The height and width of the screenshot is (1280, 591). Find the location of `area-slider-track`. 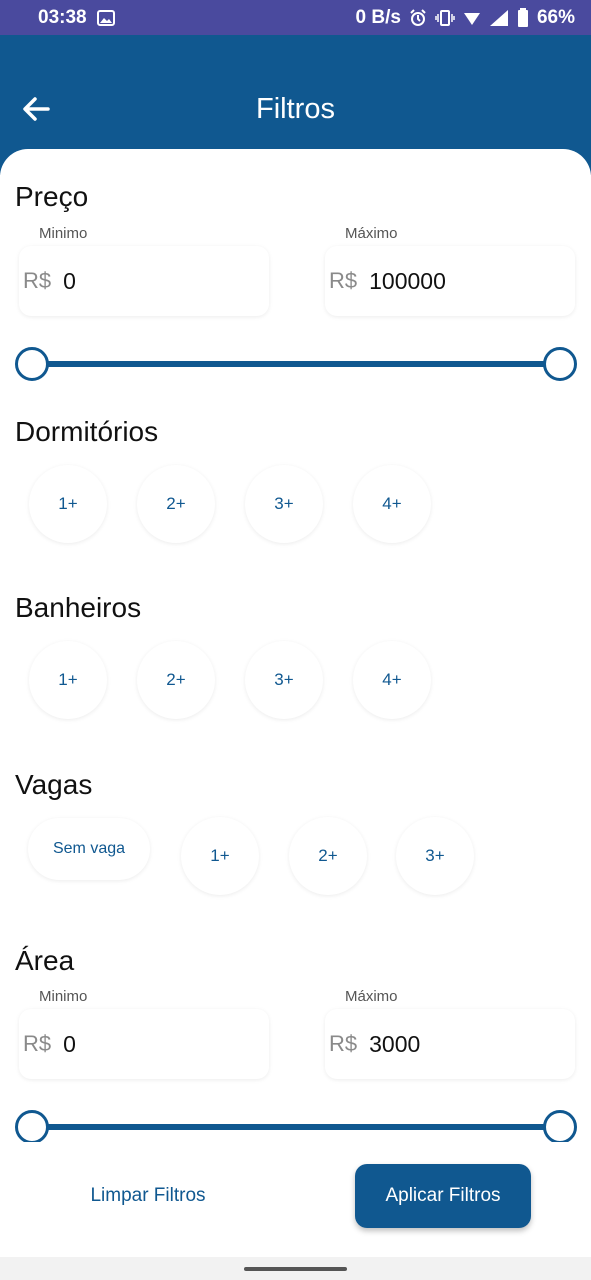

area-slider-track is located at coordinates (296, 1127).